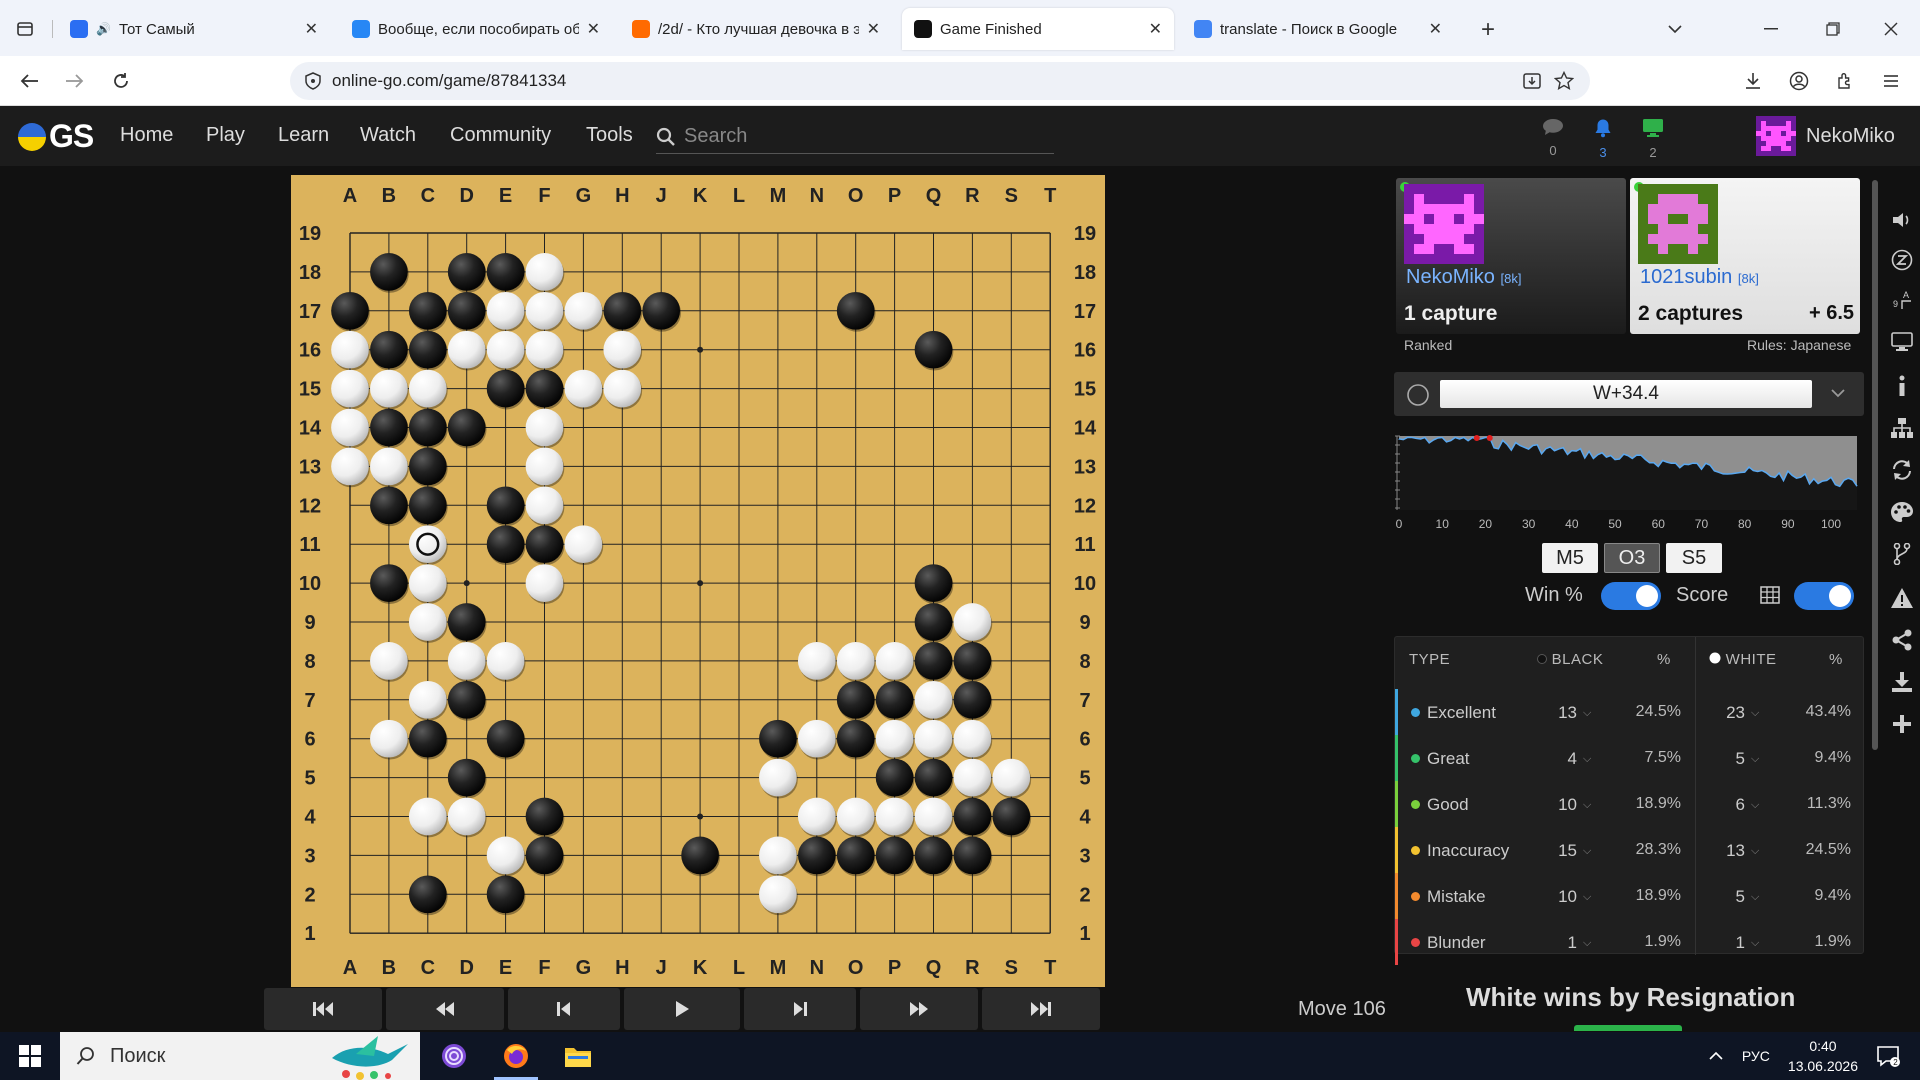  I want to click on nav-community: Community, so click(500, 135).